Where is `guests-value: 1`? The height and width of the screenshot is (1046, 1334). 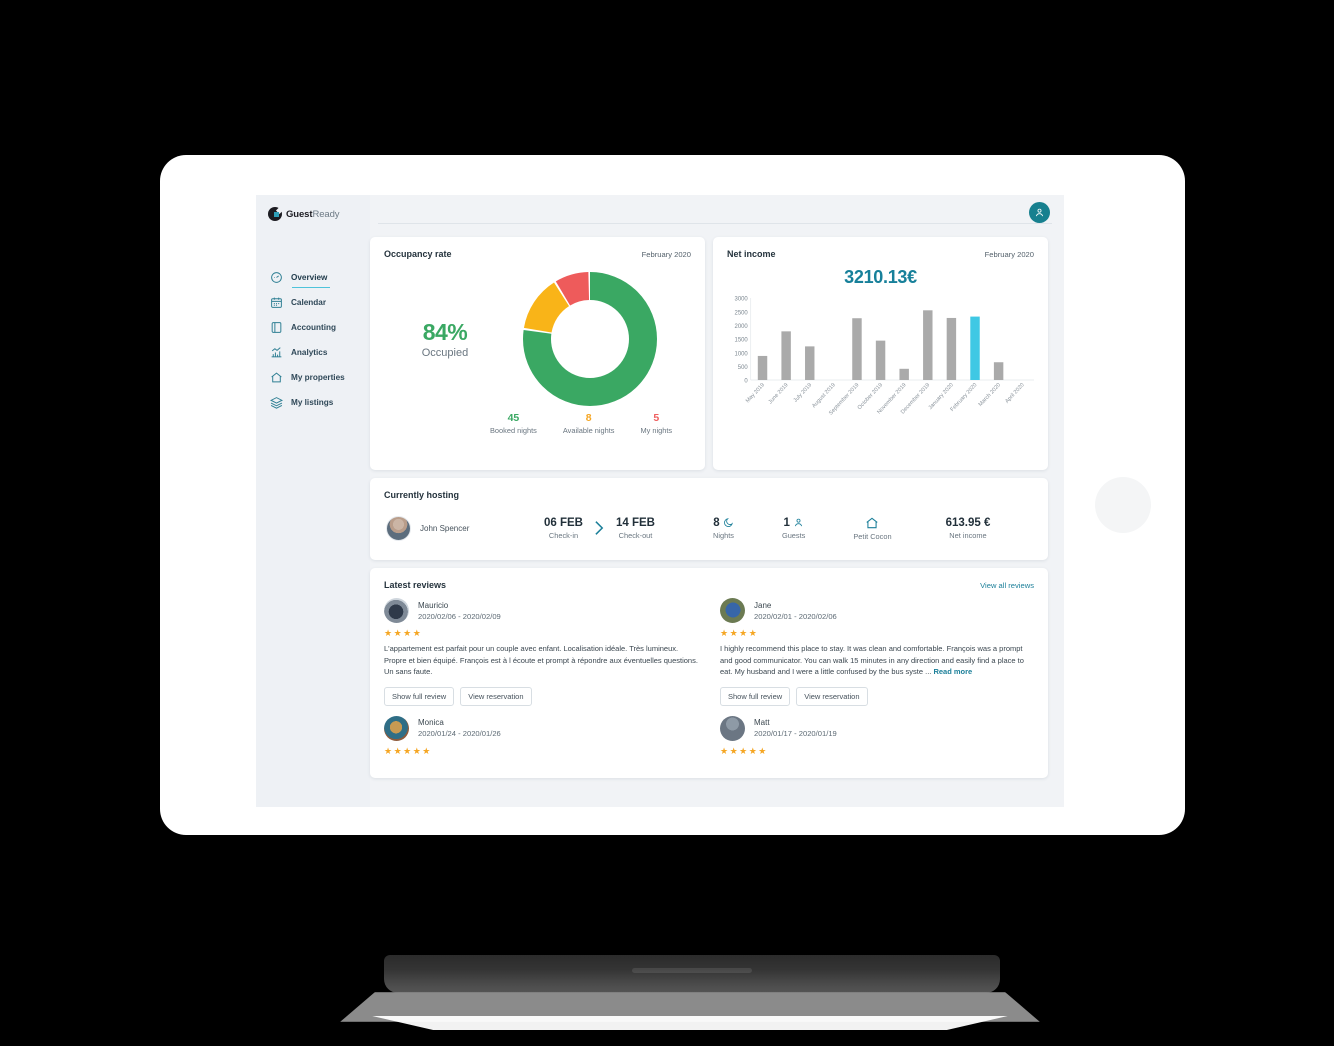
guests-value: 1 is located at coordinates (786, 522).